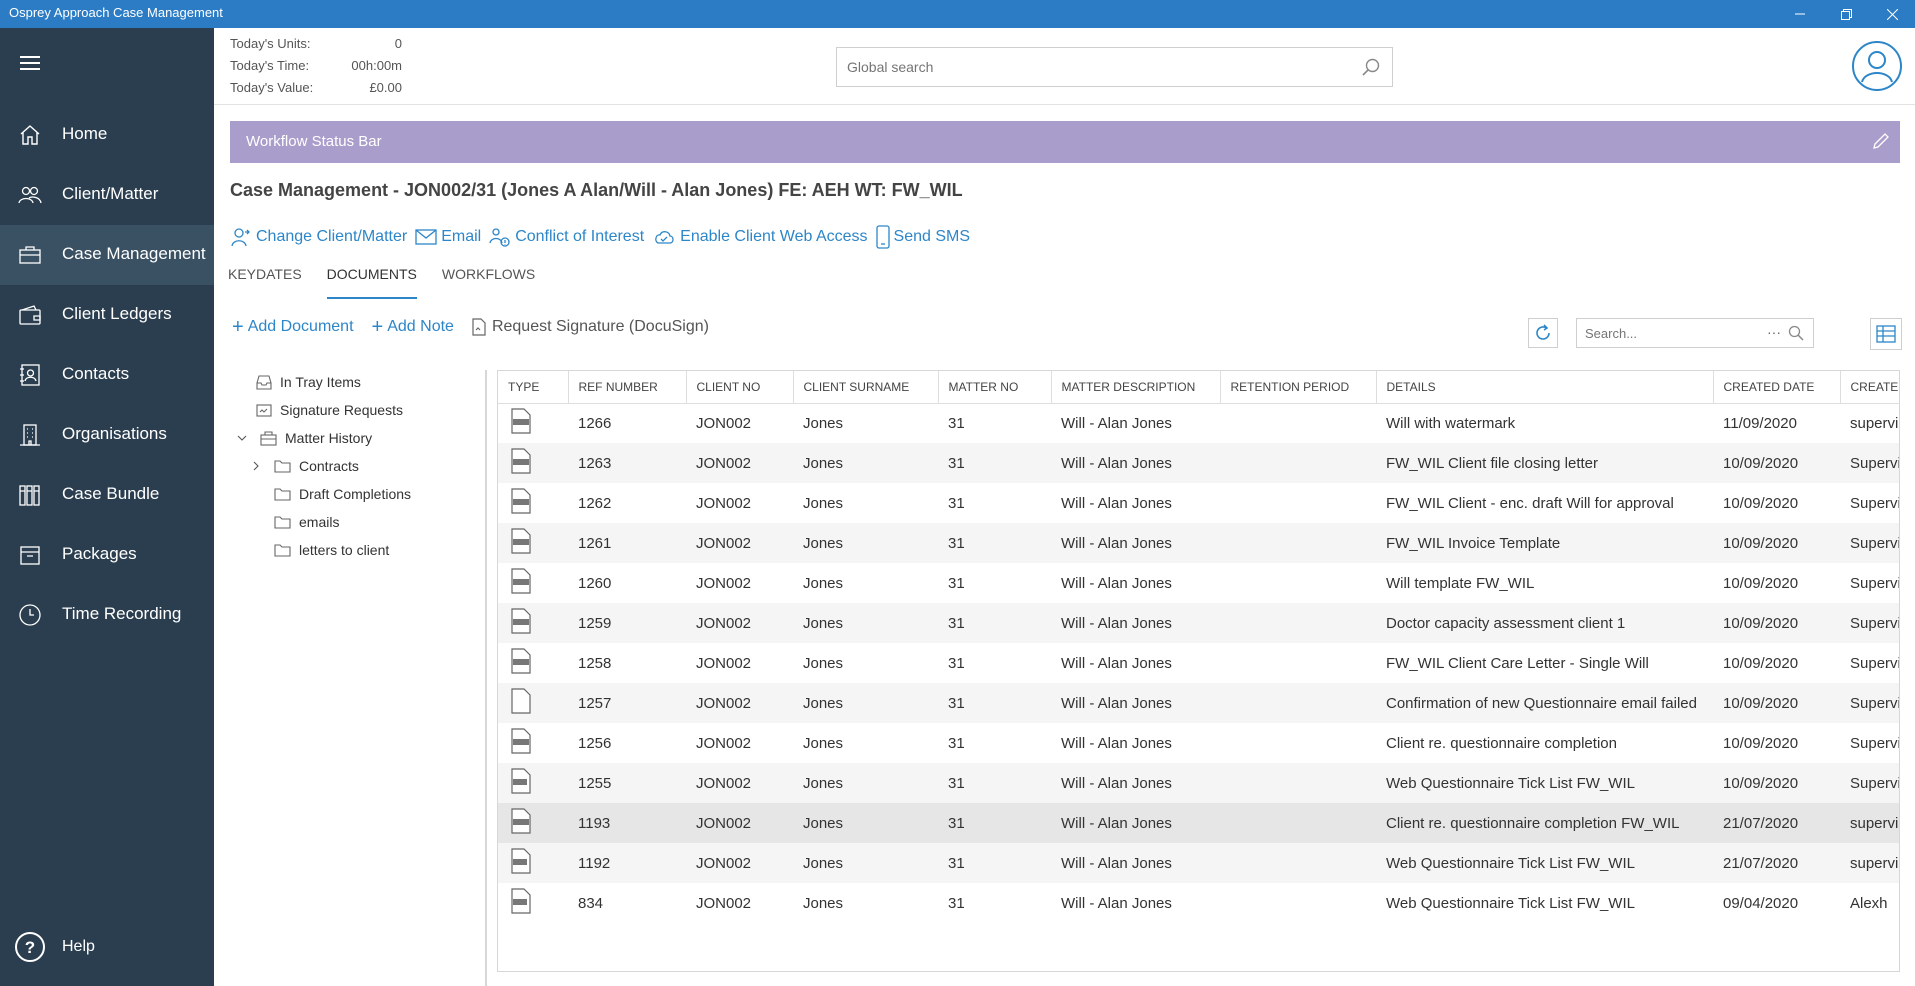 This screenshot has height=986, width=1915. What do you see at coordinates (1544, 543) in the screenshot?
I see `cell-details: FW_WIL Invoice Template` at bounding box center [1544, 543].